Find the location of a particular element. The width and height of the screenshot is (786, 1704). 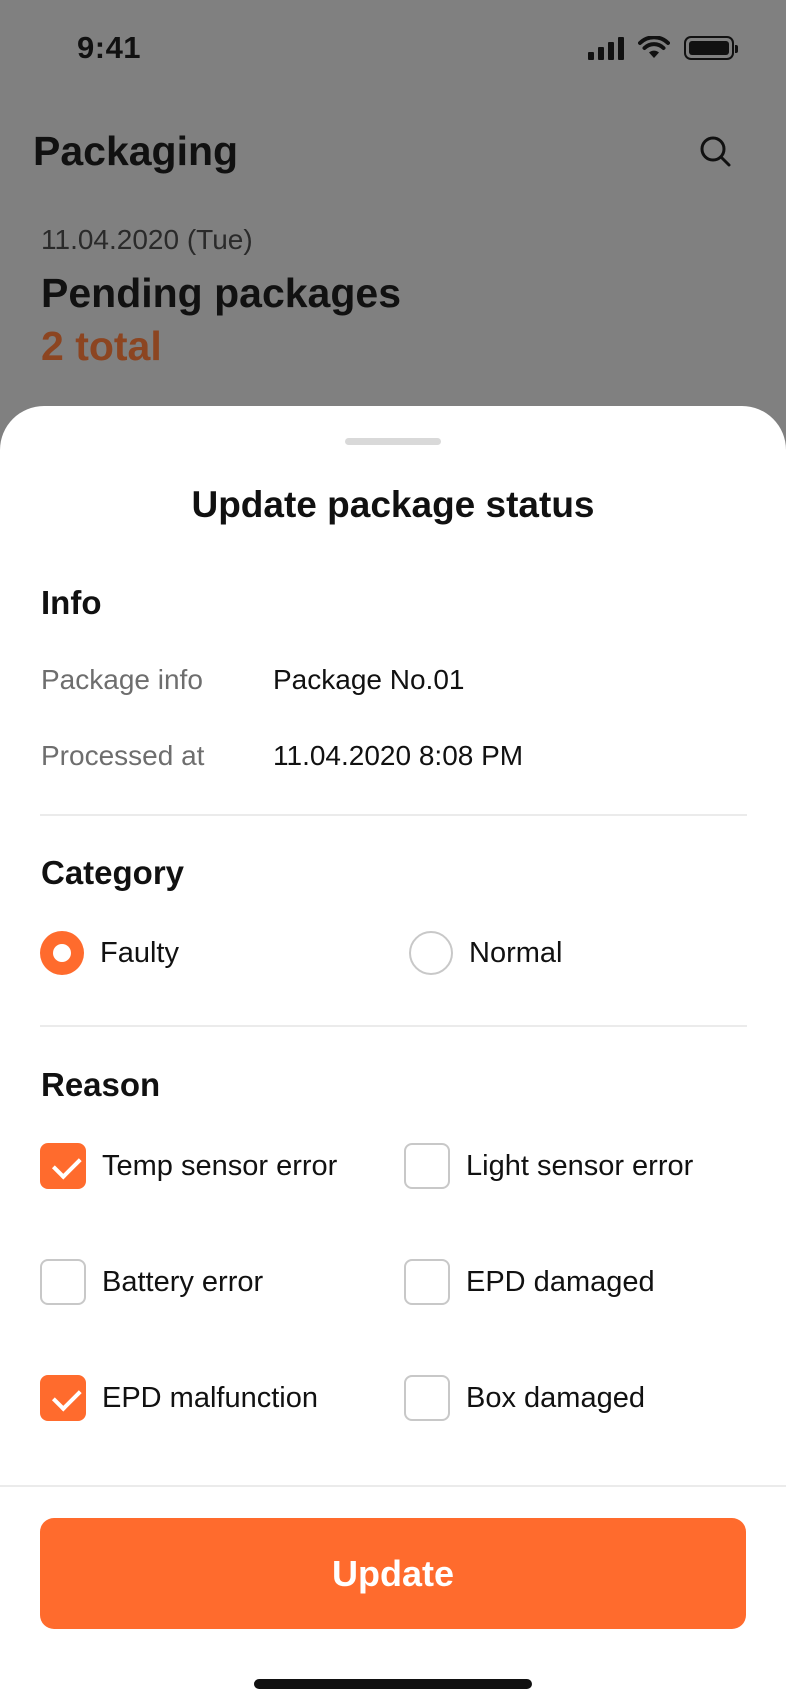

page-title: Packaging is located at coordinates (136, 151).